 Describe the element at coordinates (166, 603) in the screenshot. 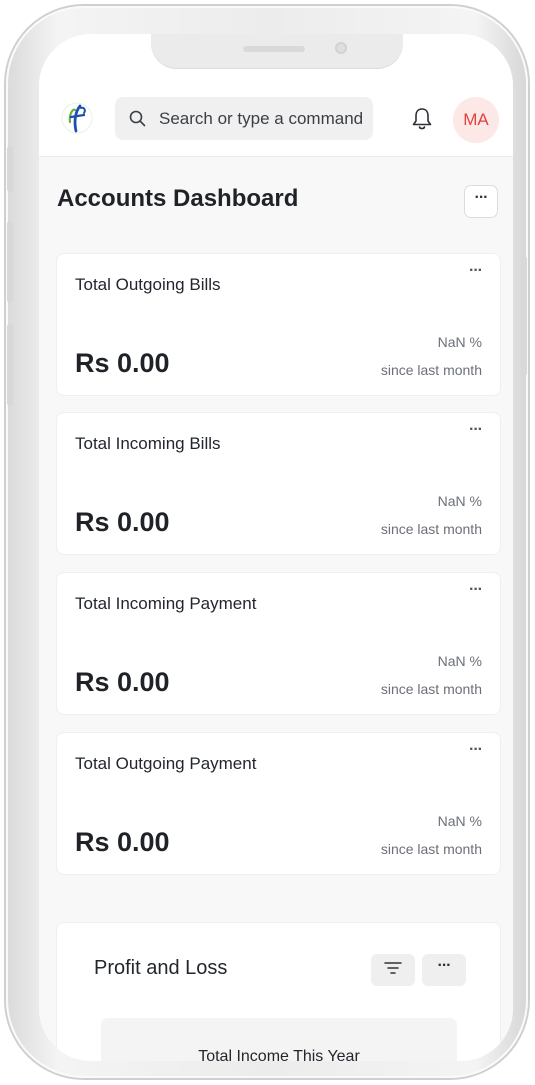

I see `card-title: Total Incoming Payment` at that location.